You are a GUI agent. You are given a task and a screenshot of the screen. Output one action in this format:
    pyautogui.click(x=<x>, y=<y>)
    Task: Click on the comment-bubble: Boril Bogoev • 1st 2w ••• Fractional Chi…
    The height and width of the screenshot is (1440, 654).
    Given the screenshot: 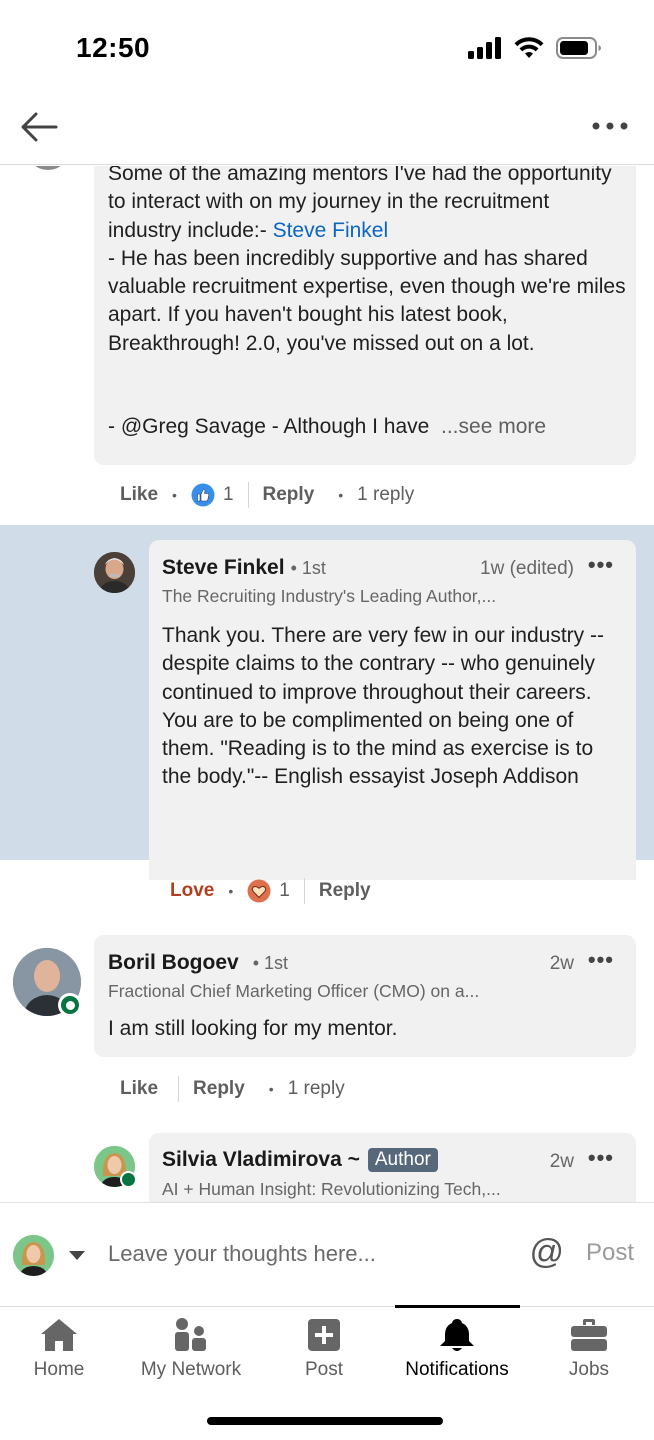 What is the action you would take?
    pyautogui.click(x=365, y=996)
    